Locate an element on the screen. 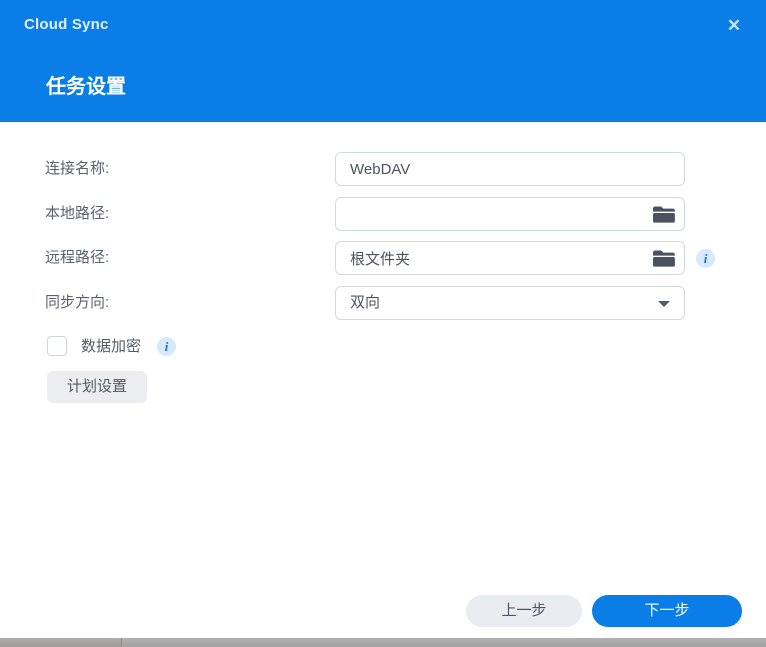 This screenshot has width=766, height=647. background-window-edge-left is located at coordinates (61, 642).